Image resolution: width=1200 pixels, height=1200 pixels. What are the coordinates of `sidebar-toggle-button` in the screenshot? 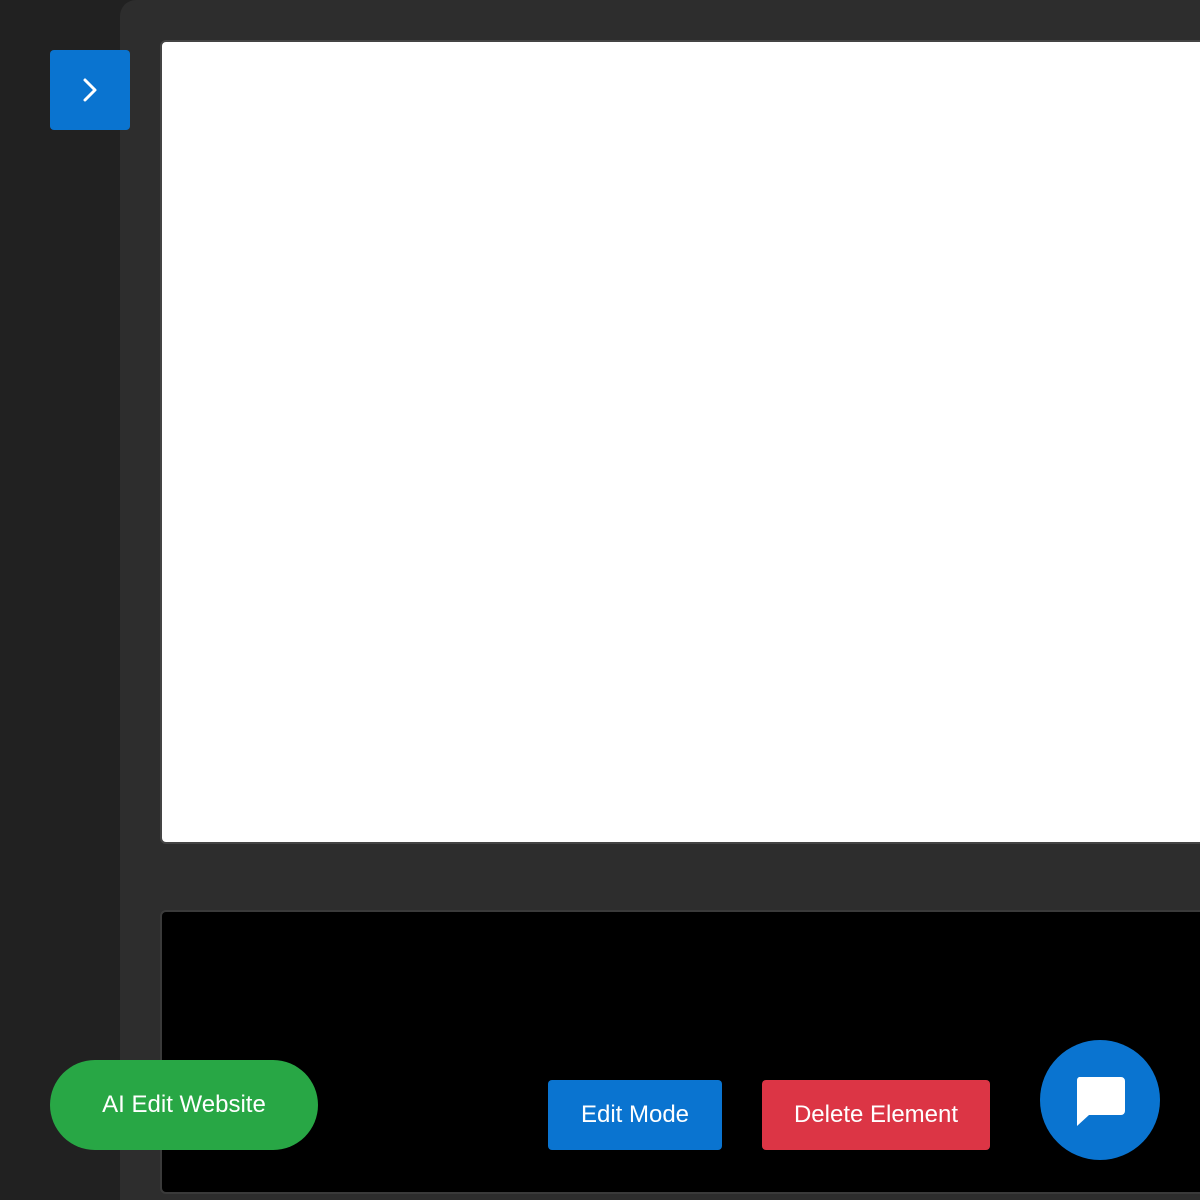 It's located at (90, 90).